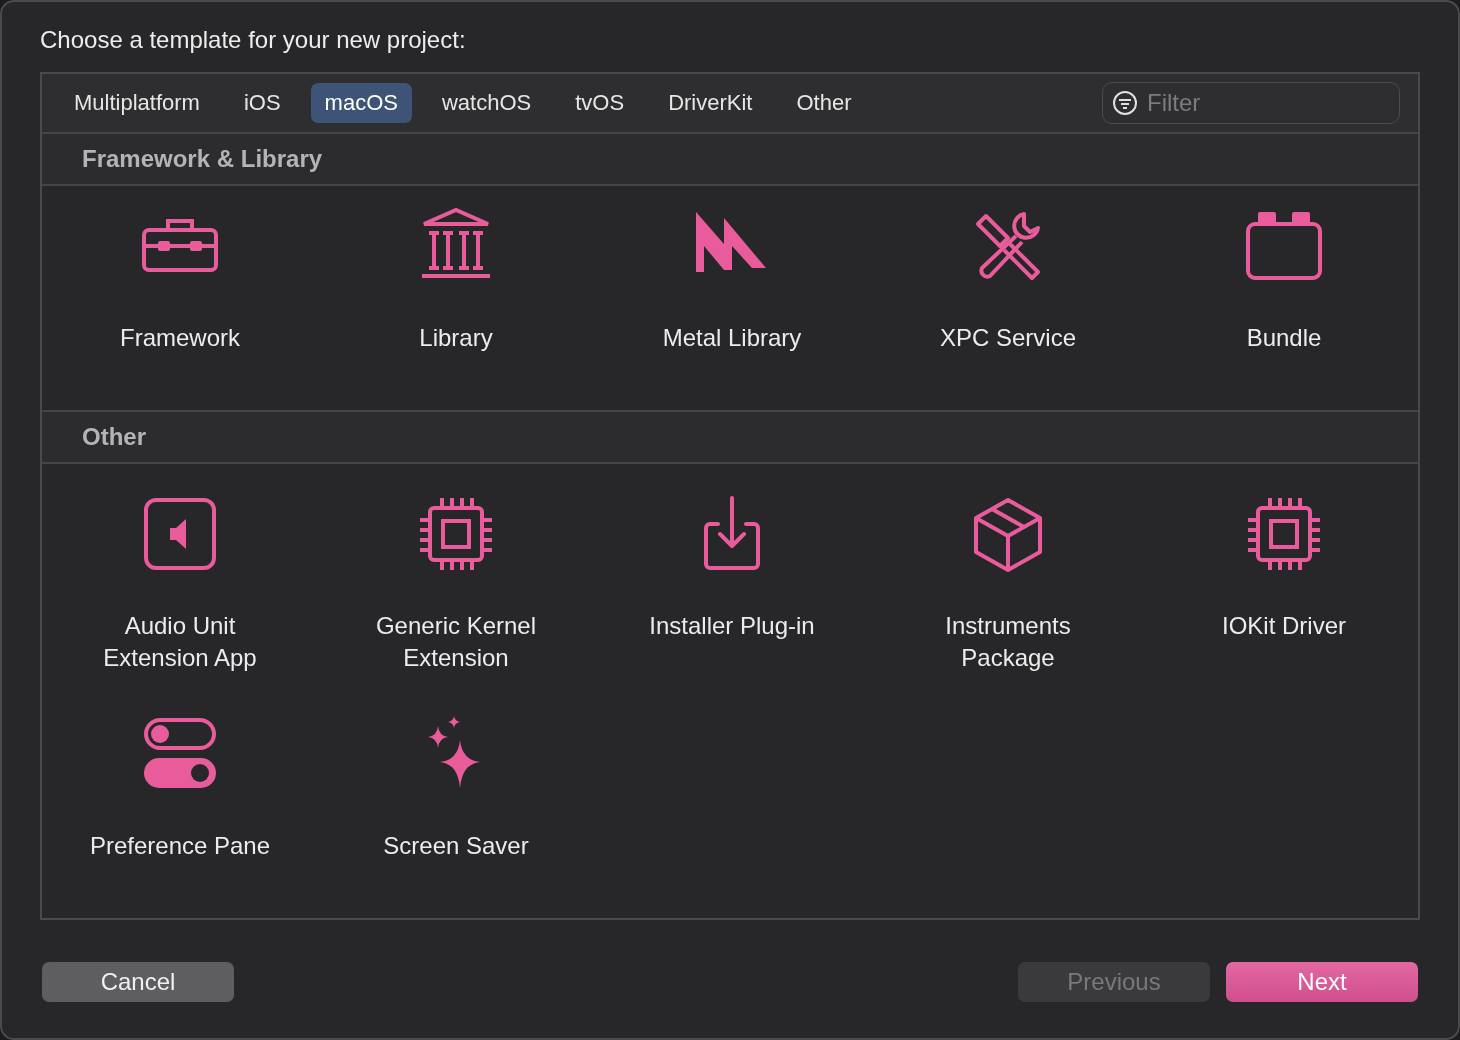 The image size is (1460, 1040). What do you see at coordinates (456, 642) in the screenshot?
I see `template-label: Generic Kernel Extension` at bounding box center [456, 642].